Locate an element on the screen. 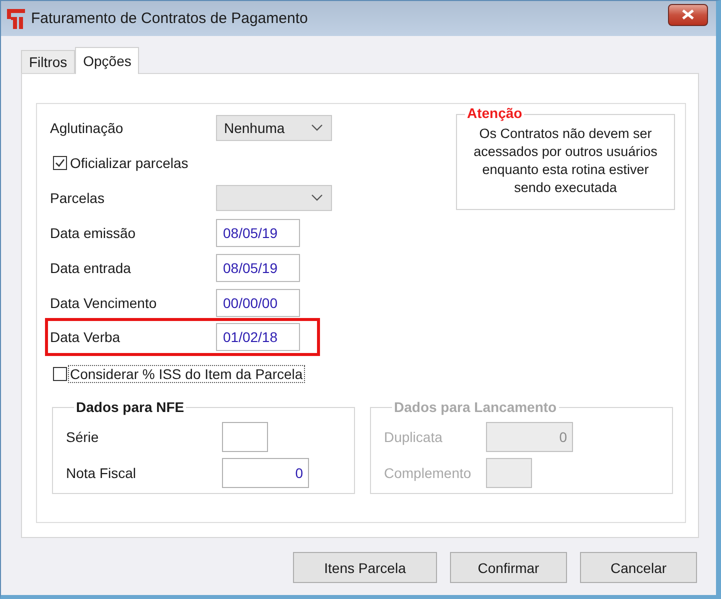  dropdown: Nenhuma is located at coordinates (274, 127).